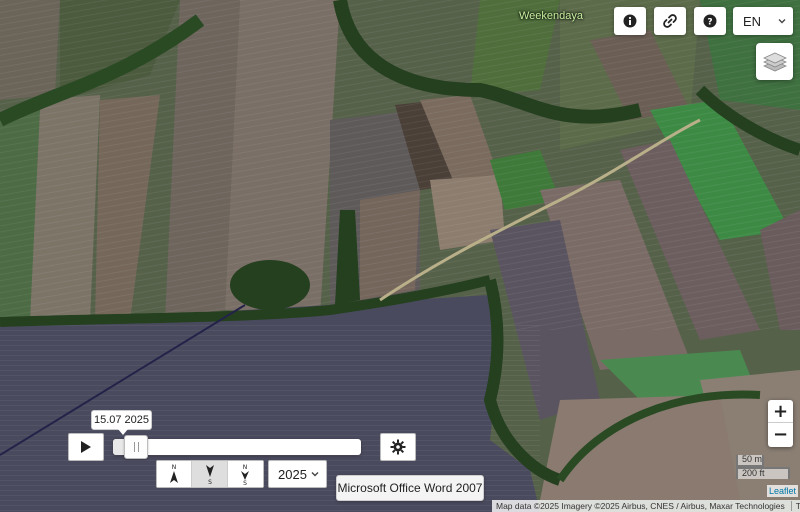 The width and height of the screenshot is (800, 512). What do you see at coordinates (750, 461) in the screenshot?
I see `scale-metric: 50 m` at bounding box center [750, 461].